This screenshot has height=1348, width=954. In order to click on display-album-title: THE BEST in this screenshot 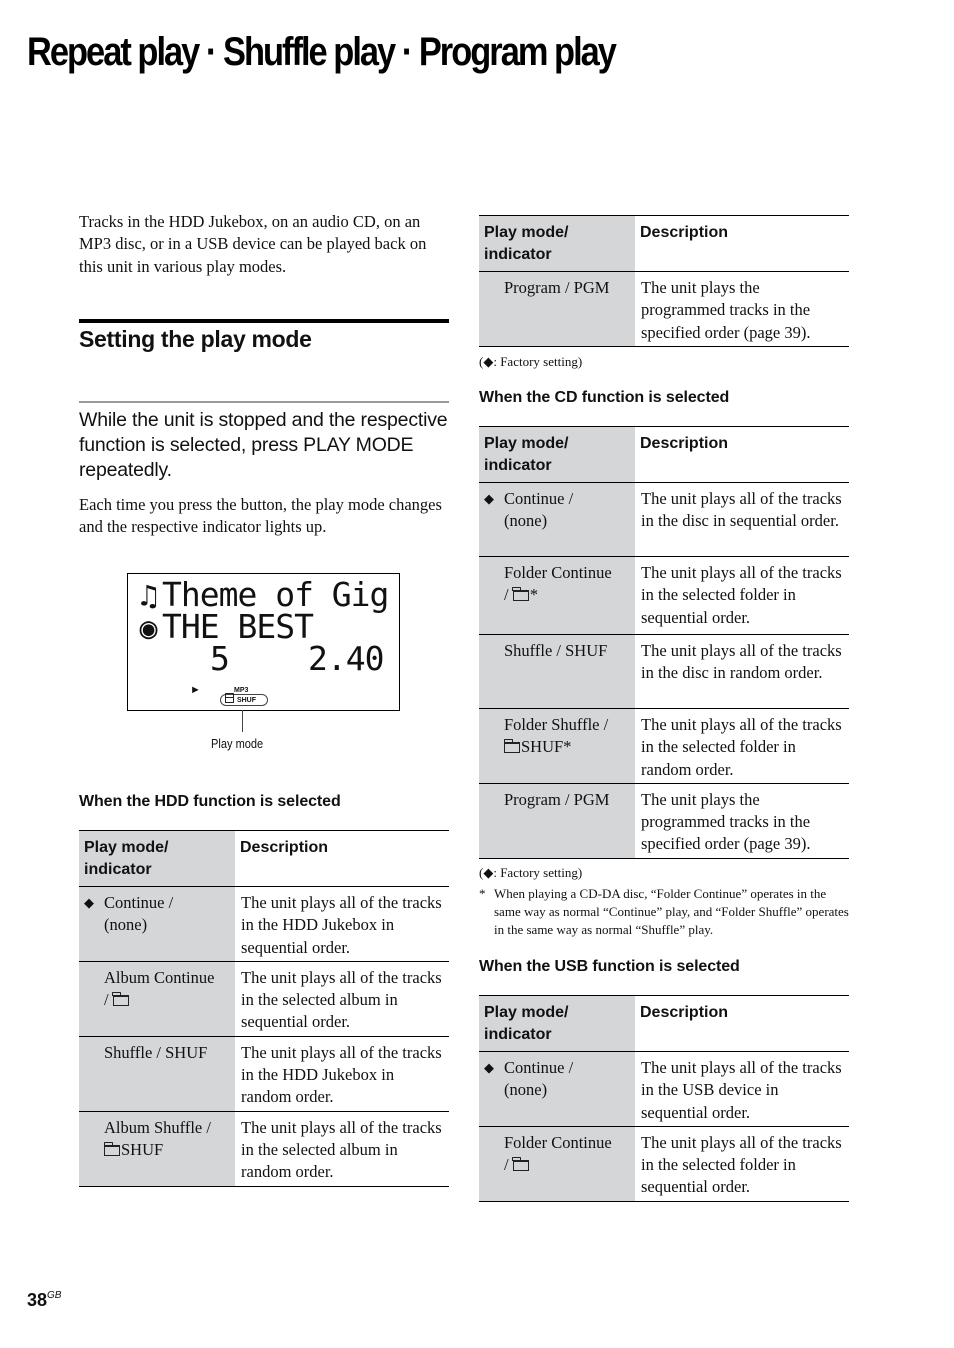, I will do `click(238, 626)`.